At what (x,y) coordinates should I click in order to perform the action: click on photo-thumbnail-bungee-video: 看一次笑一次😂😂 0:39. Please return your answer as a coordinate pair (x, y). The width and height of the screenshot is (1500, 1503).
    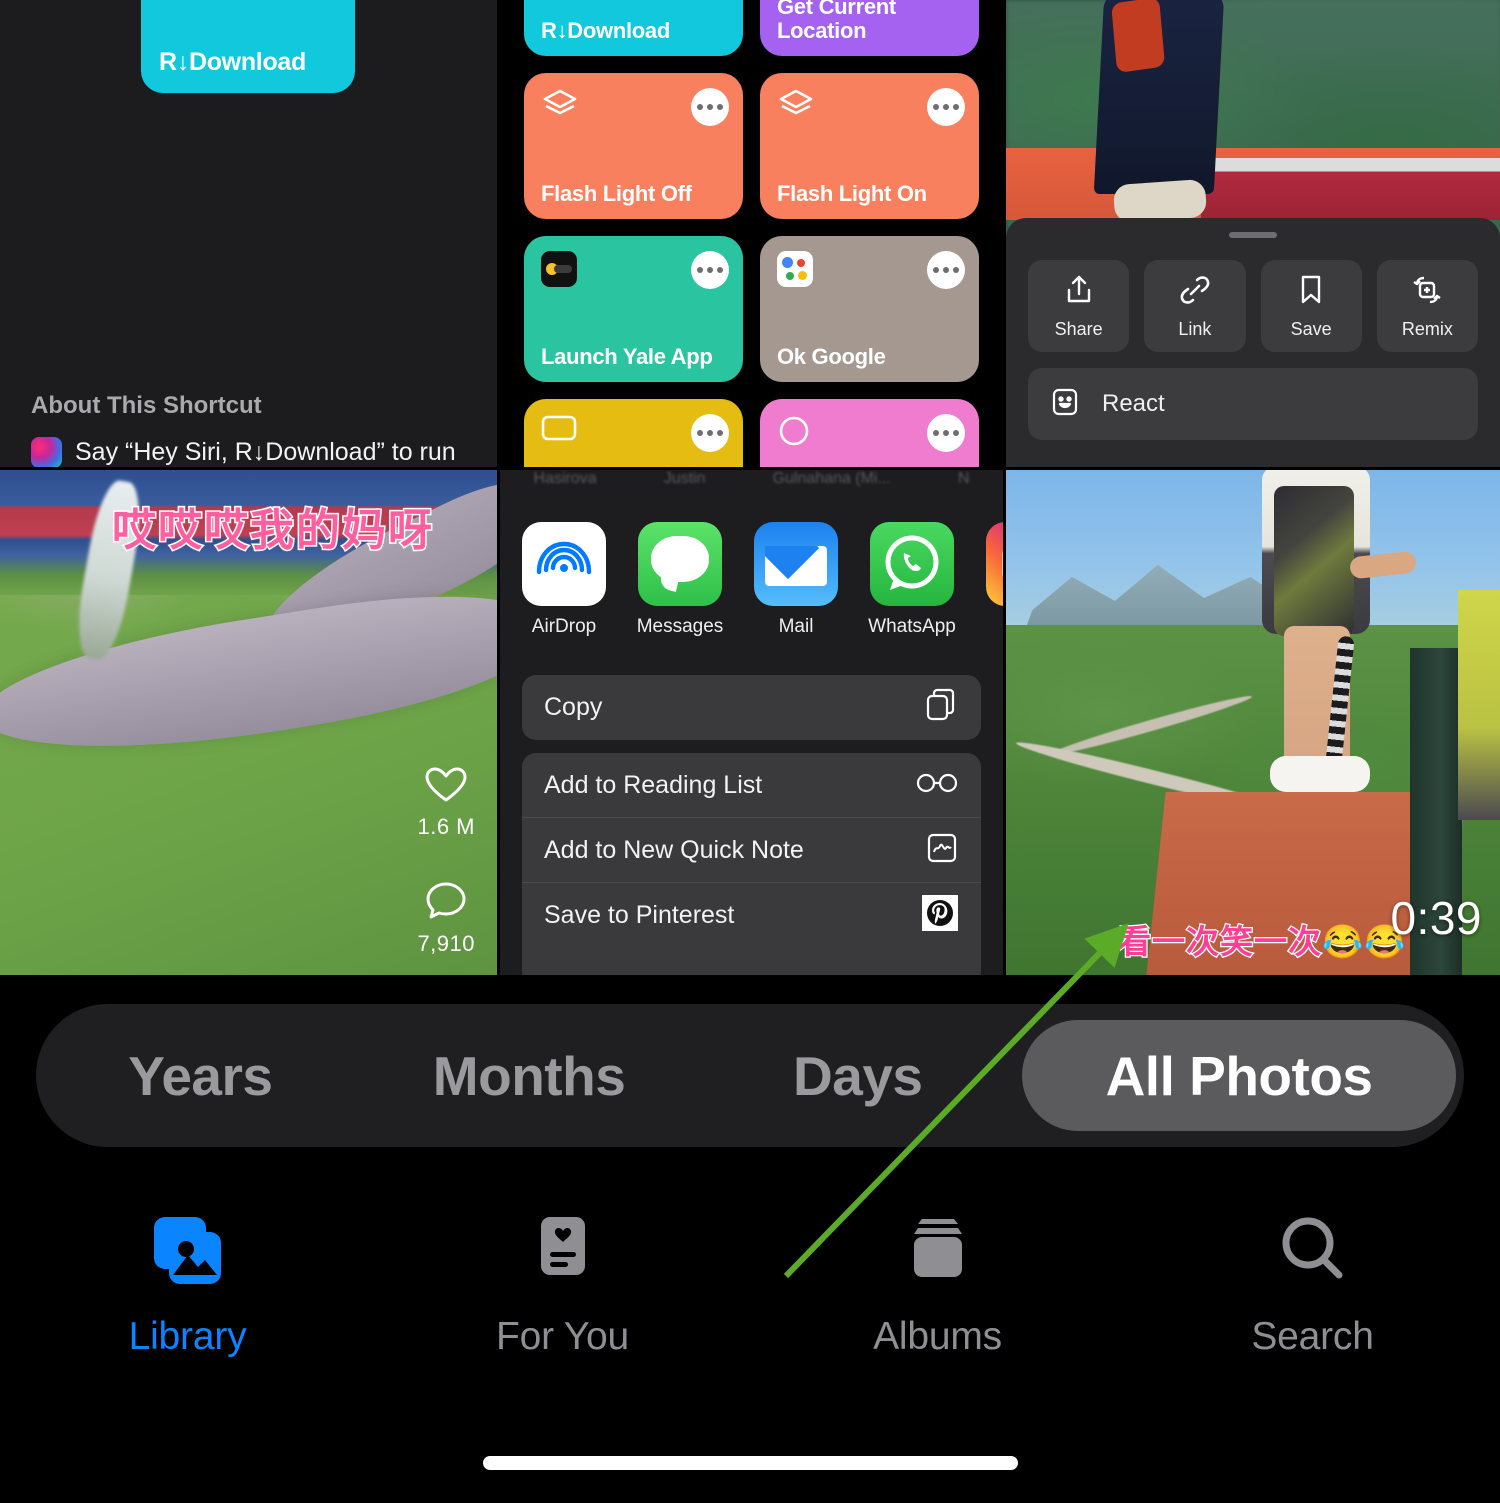
    Looking at the image, I should click on (1253, 722).